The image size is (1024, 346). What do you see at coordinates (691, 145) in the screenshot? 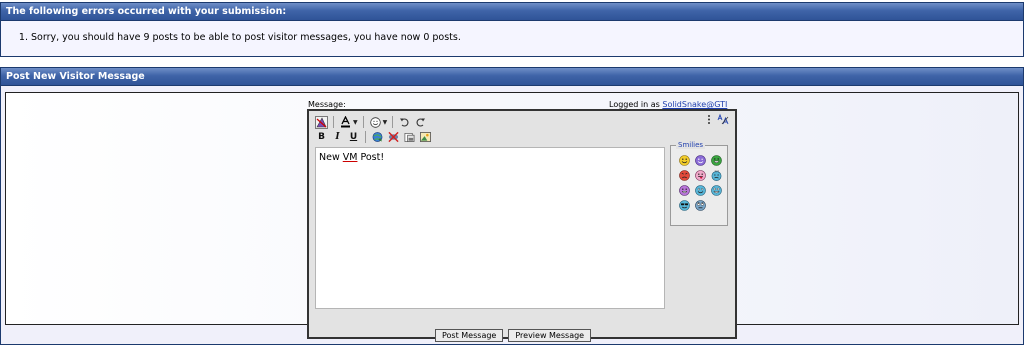
I see `smilies-legend: Smilies` at bounding box center [691, 145].